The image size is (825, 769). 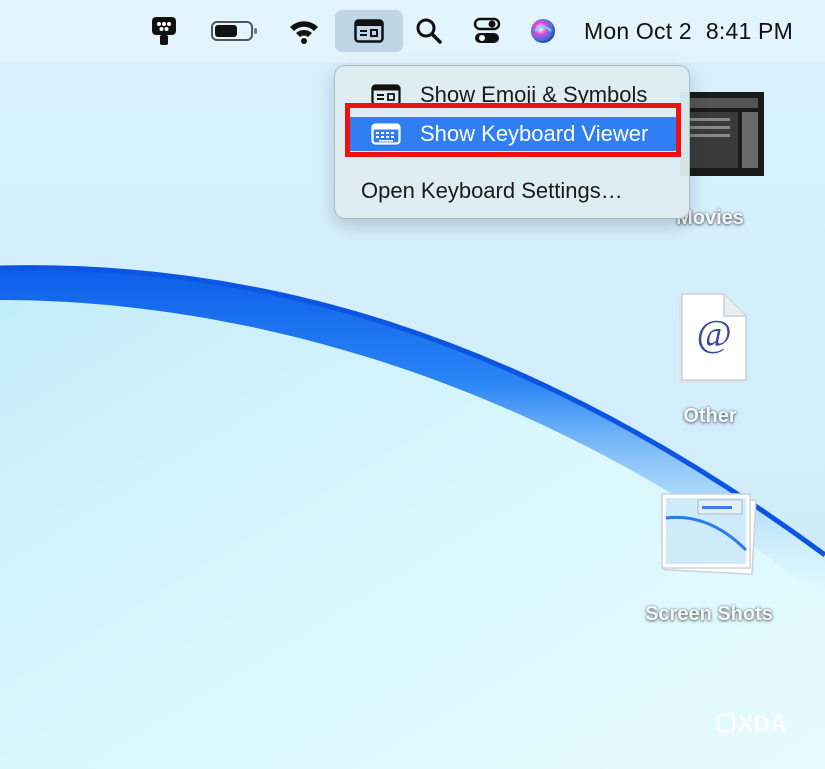 What do you see at coordinates (369, 31) in the screenshot?
I see `keyboard-input-icon` at bounding box center [369, 31].